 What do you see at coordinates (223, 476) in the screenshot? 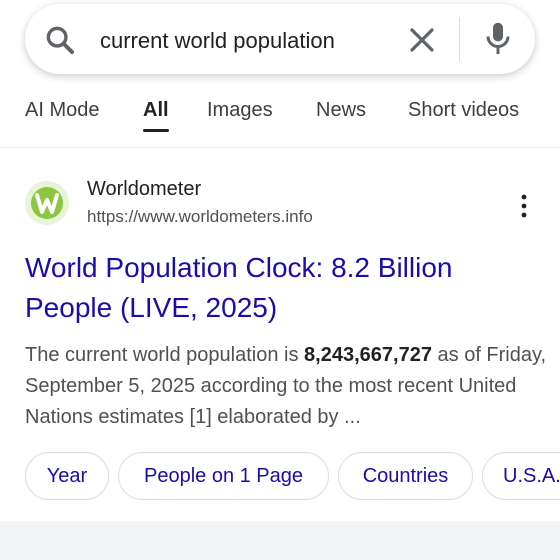
I see `chip-people-on-1-page: People on 1 Page` at bounding box center [223, 476].